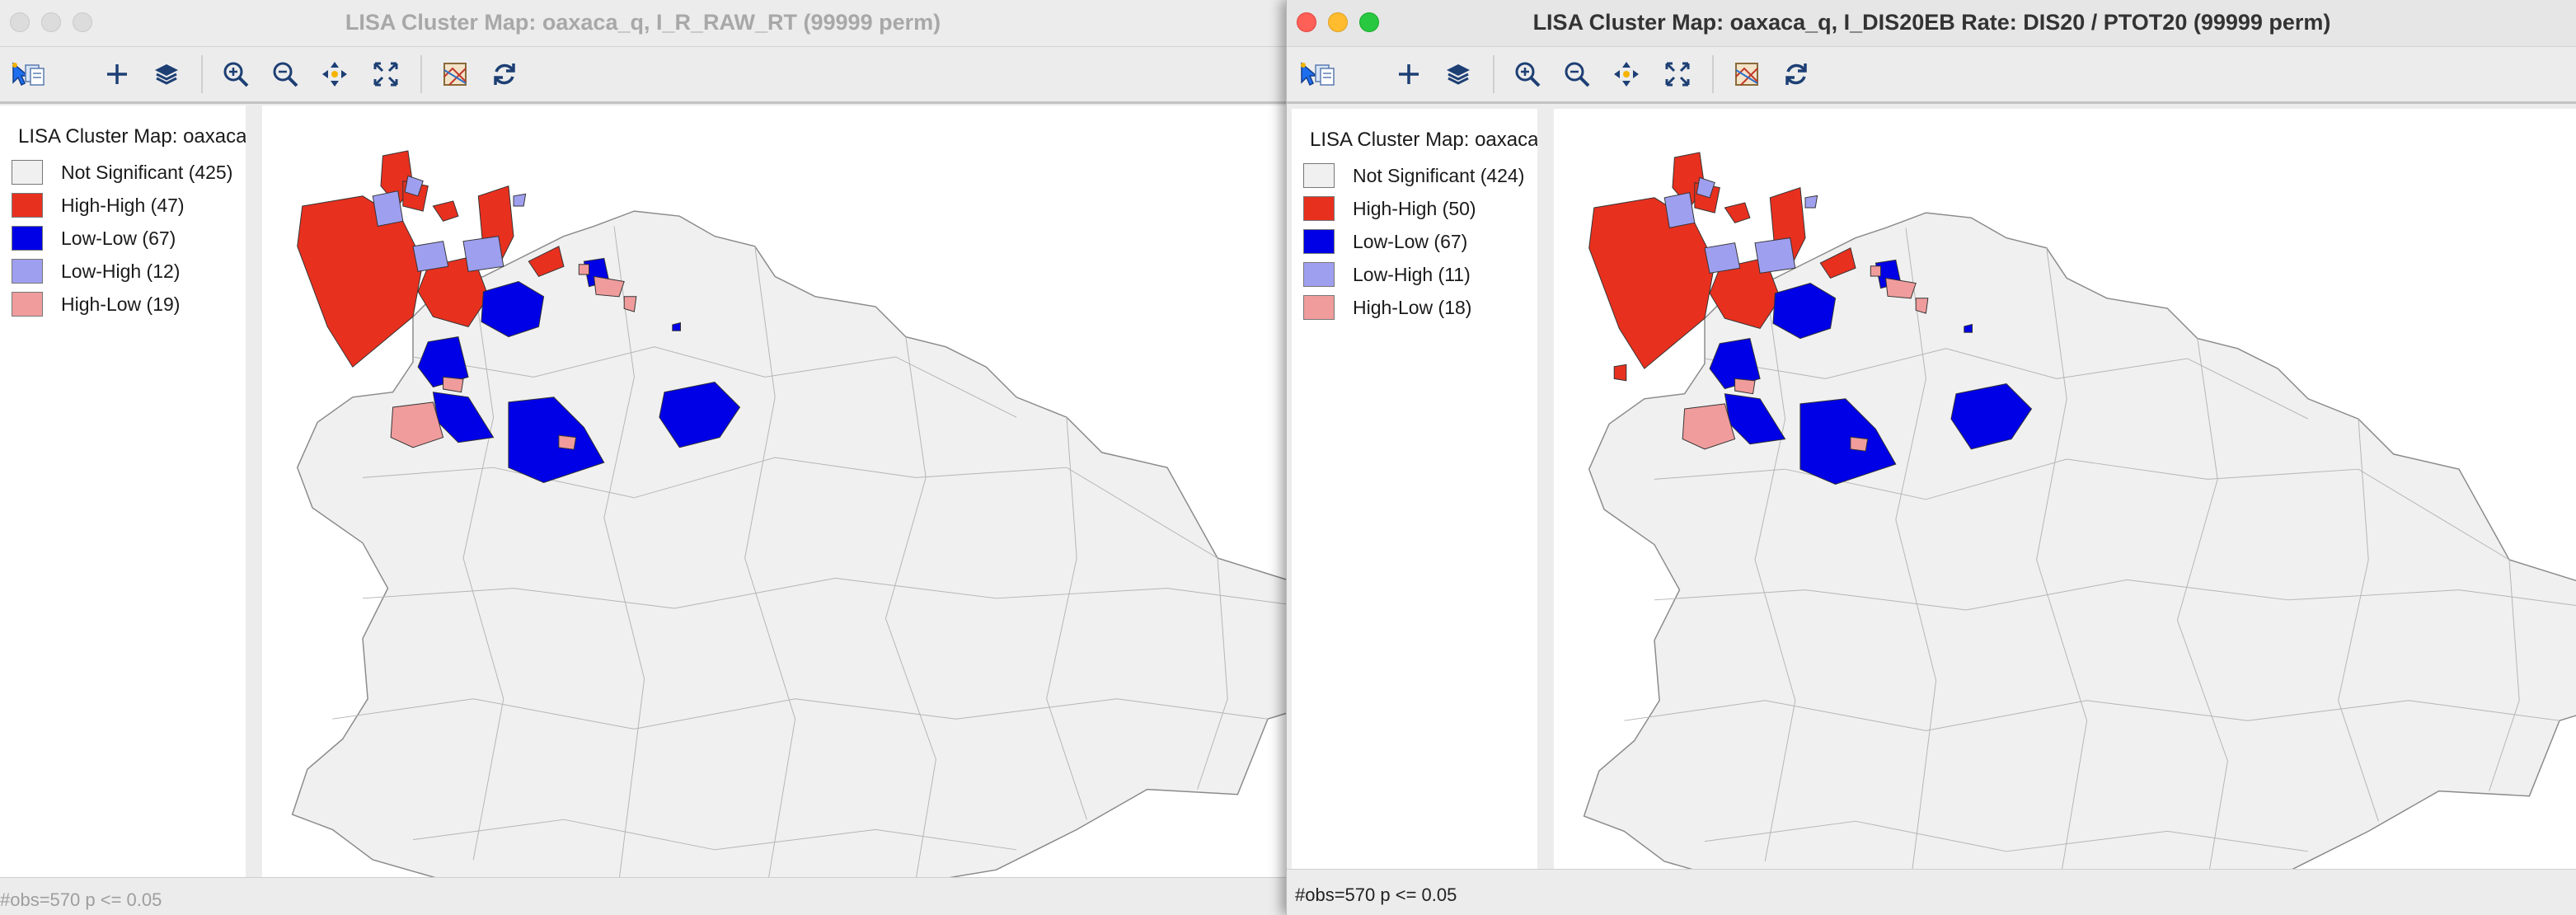 This screenshot has height=915, width=2576. I want to click on legend-item-high-low: High-Low (18), so click(1387, 307).